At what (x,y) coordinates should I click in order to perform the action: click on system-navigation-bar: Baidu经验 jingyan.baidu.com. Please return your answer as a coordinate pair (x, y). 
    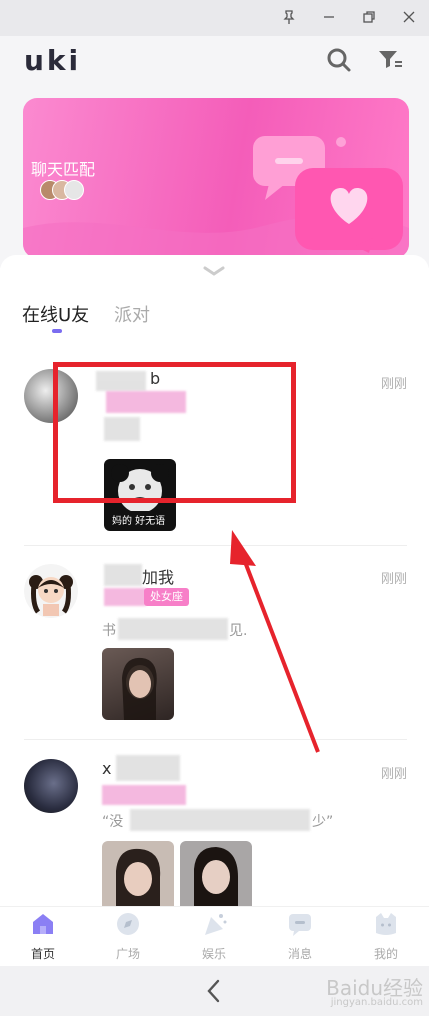
    Looking at the image, I should click on (214, 991).